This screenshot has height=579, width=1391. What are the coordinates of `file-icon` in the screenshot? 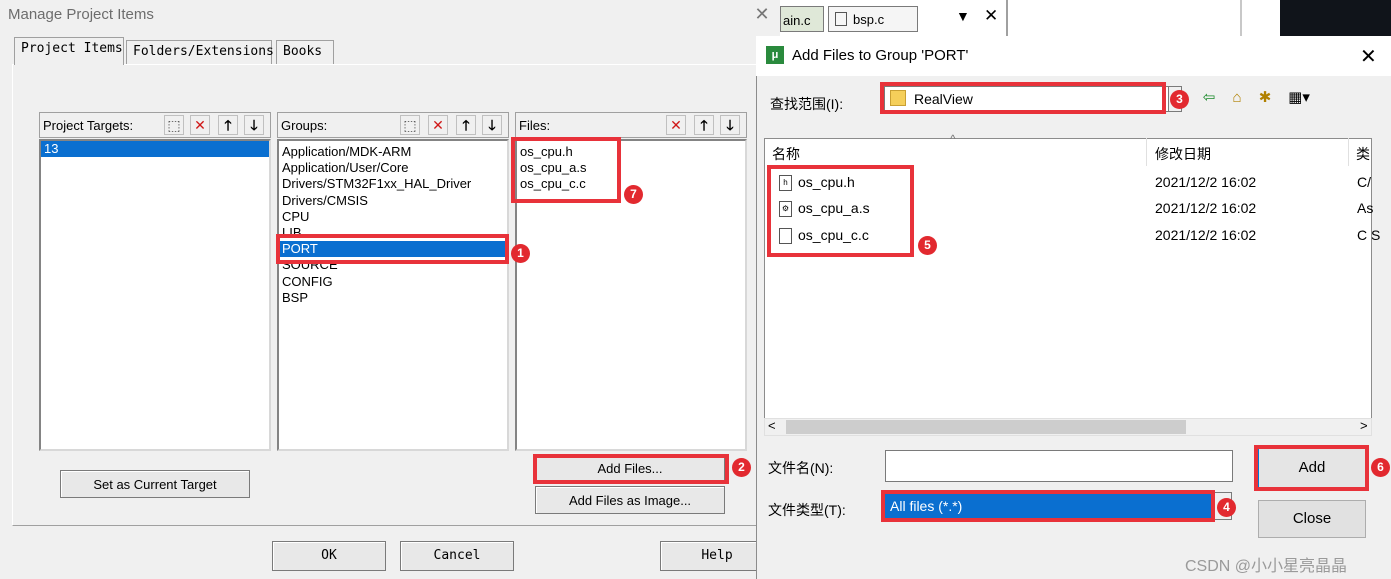 It's located at (841, 19).